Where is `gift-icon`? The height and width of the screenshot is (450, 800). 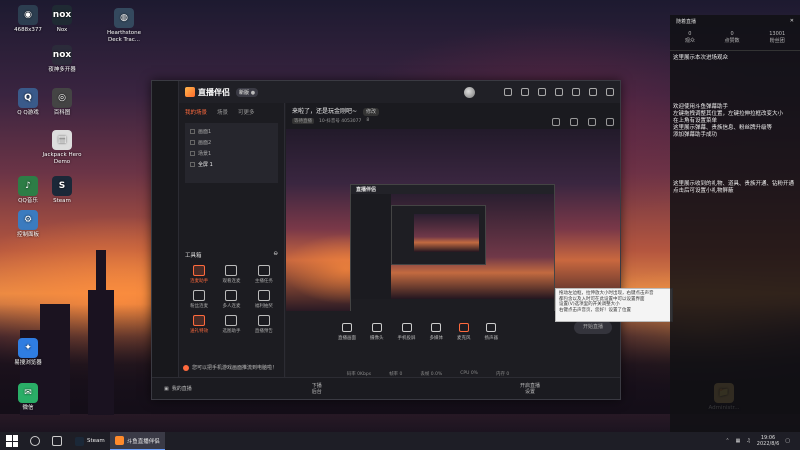 gift-icon is located at coordinates (508, 92).